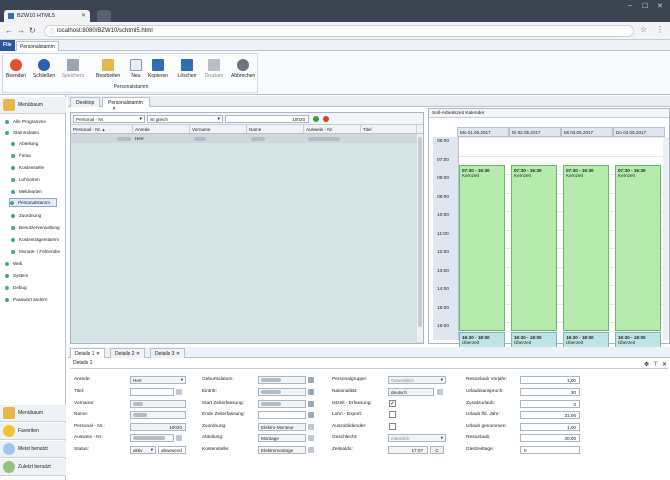  Describe the element at coordinates (128, 353) in the screenshot. I see `tab-details-2: Details 2 ✕` at that location.